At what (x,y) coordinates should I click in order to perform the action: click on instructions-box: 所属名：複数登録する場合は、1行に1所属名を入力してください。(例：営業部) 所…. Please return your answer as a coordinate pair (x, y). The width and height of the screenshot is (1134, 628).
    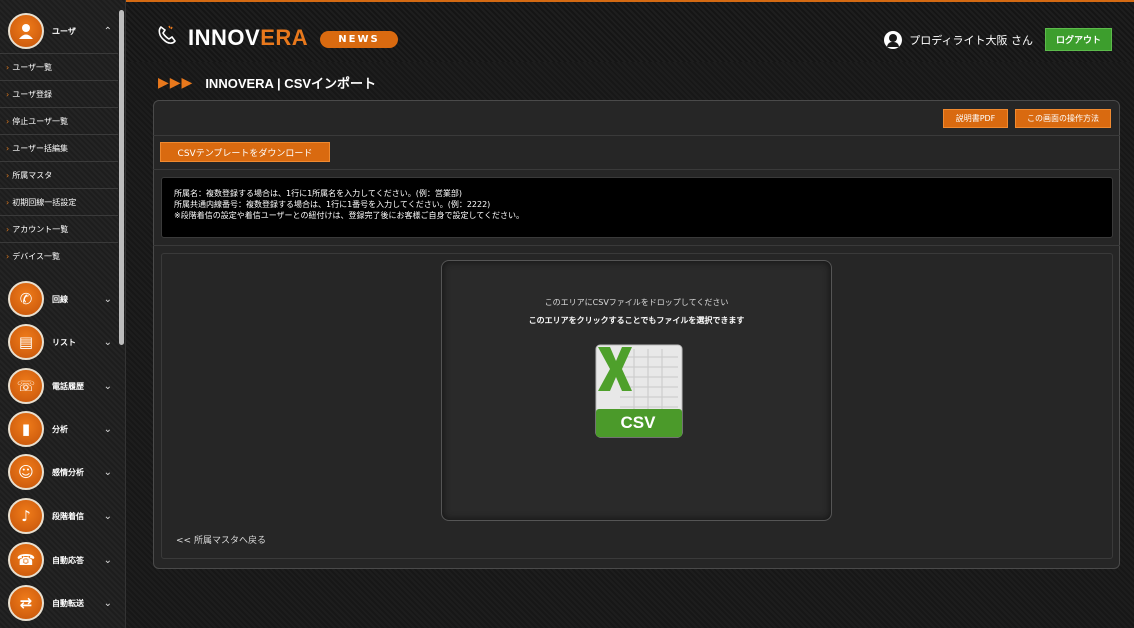
    Looking at the image, I should click on (637, 207).